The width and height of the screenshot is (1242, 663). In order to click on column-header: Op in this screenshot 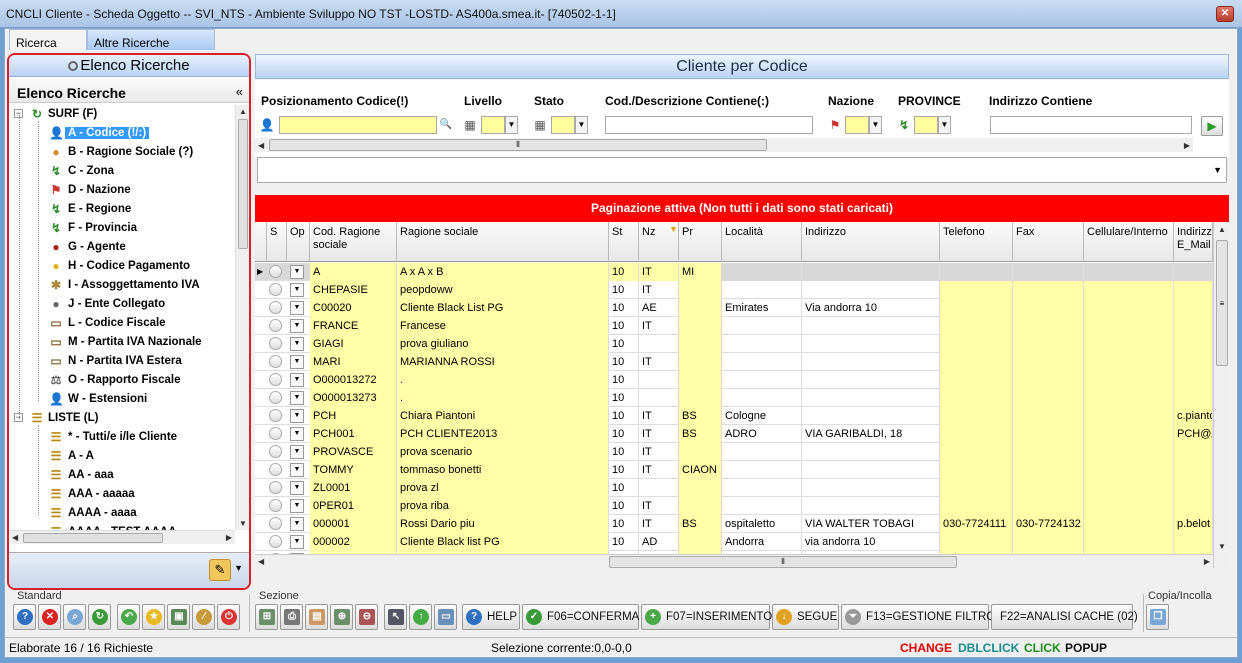, I will do `click(298, 242)`.